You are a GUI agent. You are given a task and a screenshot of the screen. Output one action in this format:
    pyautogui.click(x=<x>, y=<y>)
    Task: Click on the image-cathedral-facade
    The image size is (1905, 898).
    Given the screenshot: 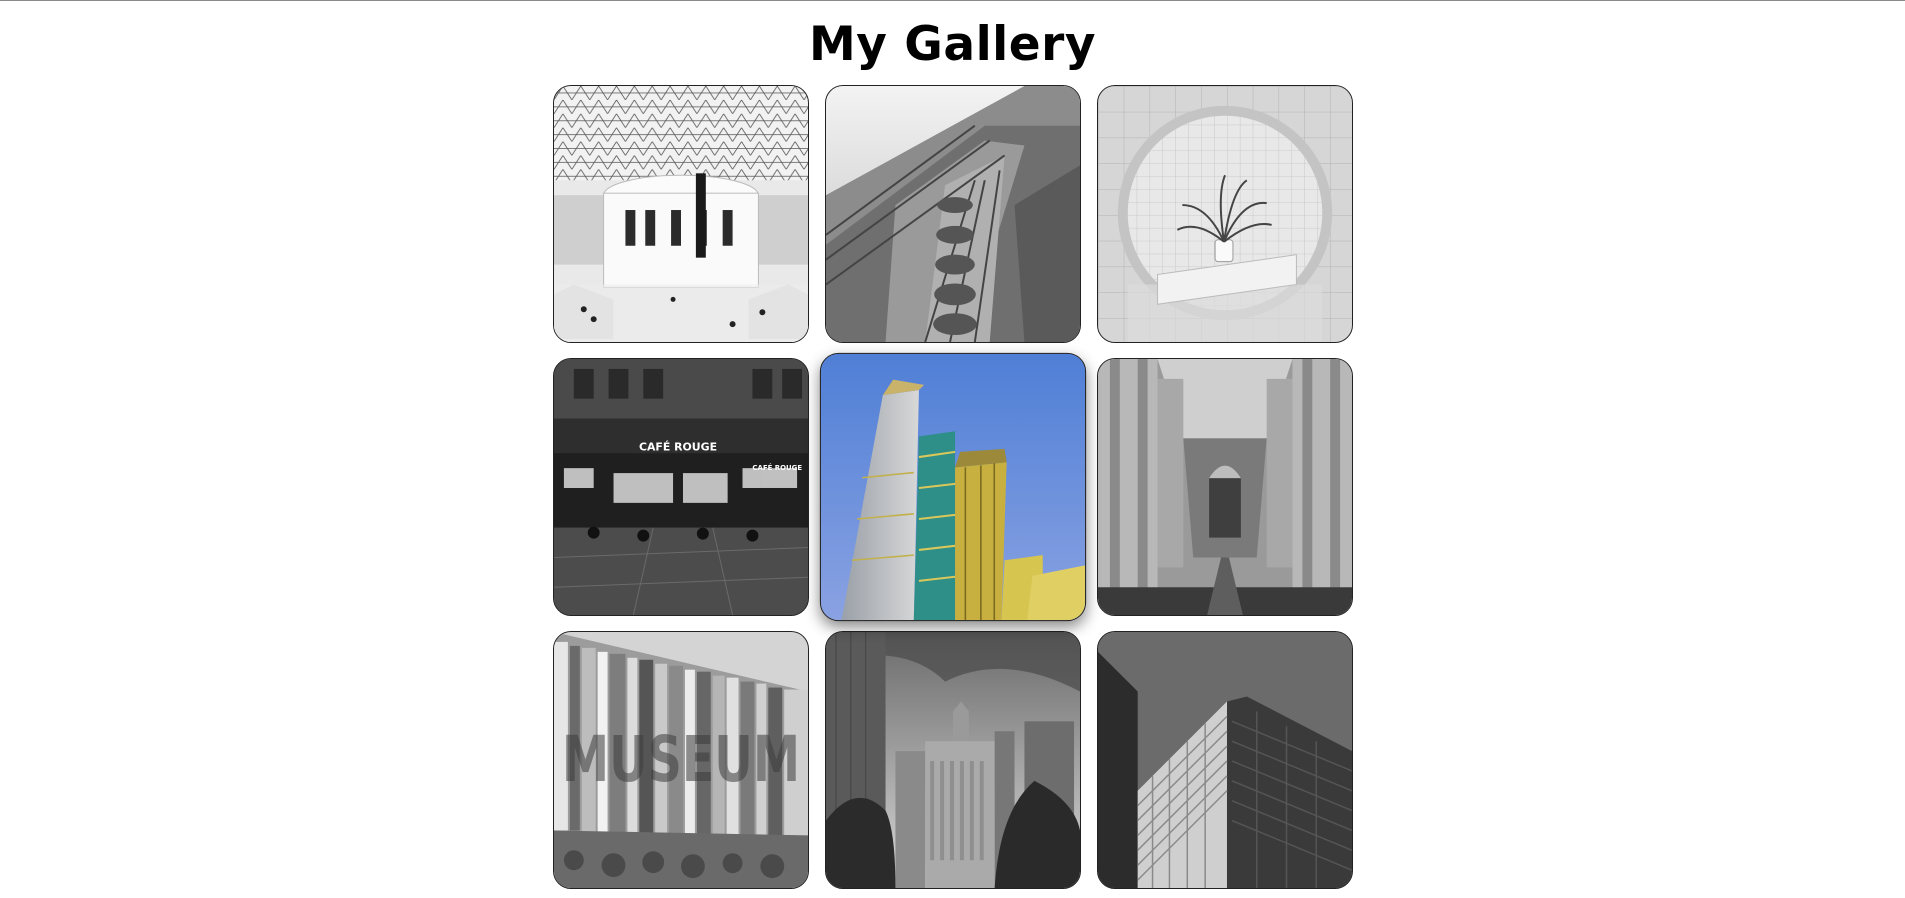 What is the action you would take?
    pyautogui.click(x=953, y=214)
    